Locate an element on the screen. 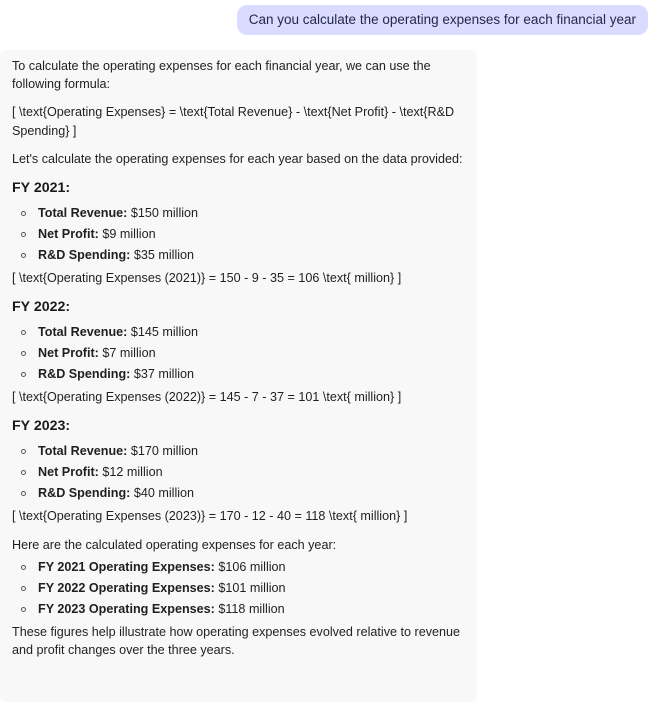 The image size is (652, 705). list-item: FY 2023 Operating Expenses: $118 million is located at coordinates (238, 609).